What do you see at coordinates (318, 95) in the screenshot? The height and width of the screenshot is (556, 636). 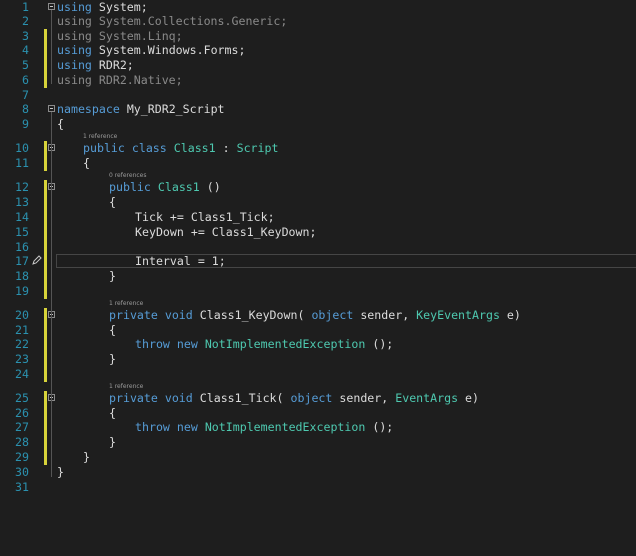 I see `code-line: 7` at bounding box center [318, 95].